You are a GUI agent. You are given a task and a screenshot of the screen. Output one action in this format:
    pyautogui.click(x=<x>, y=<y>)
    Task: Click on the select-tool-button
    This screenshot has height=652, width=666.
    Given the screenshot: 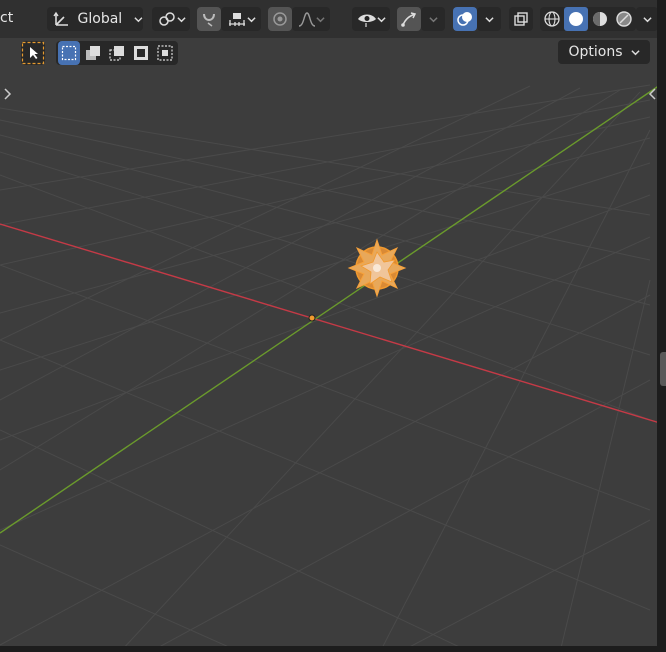 What is the action you would take?
    pyautogui.click(x=33, y=53)
    